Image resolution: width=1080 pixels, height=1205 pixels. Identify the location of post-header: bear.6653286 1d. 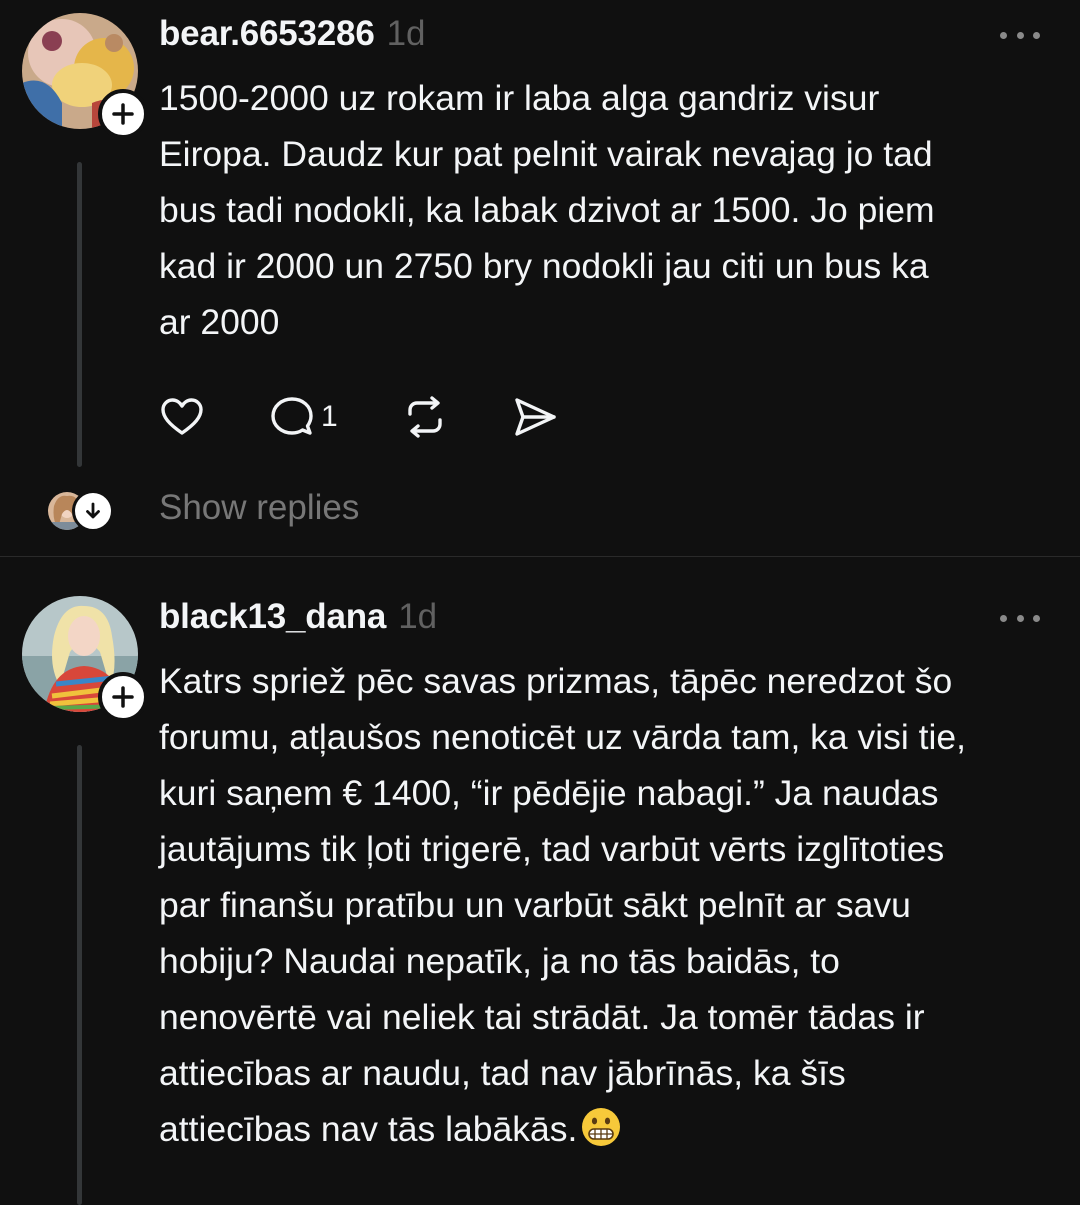
(599, 36).